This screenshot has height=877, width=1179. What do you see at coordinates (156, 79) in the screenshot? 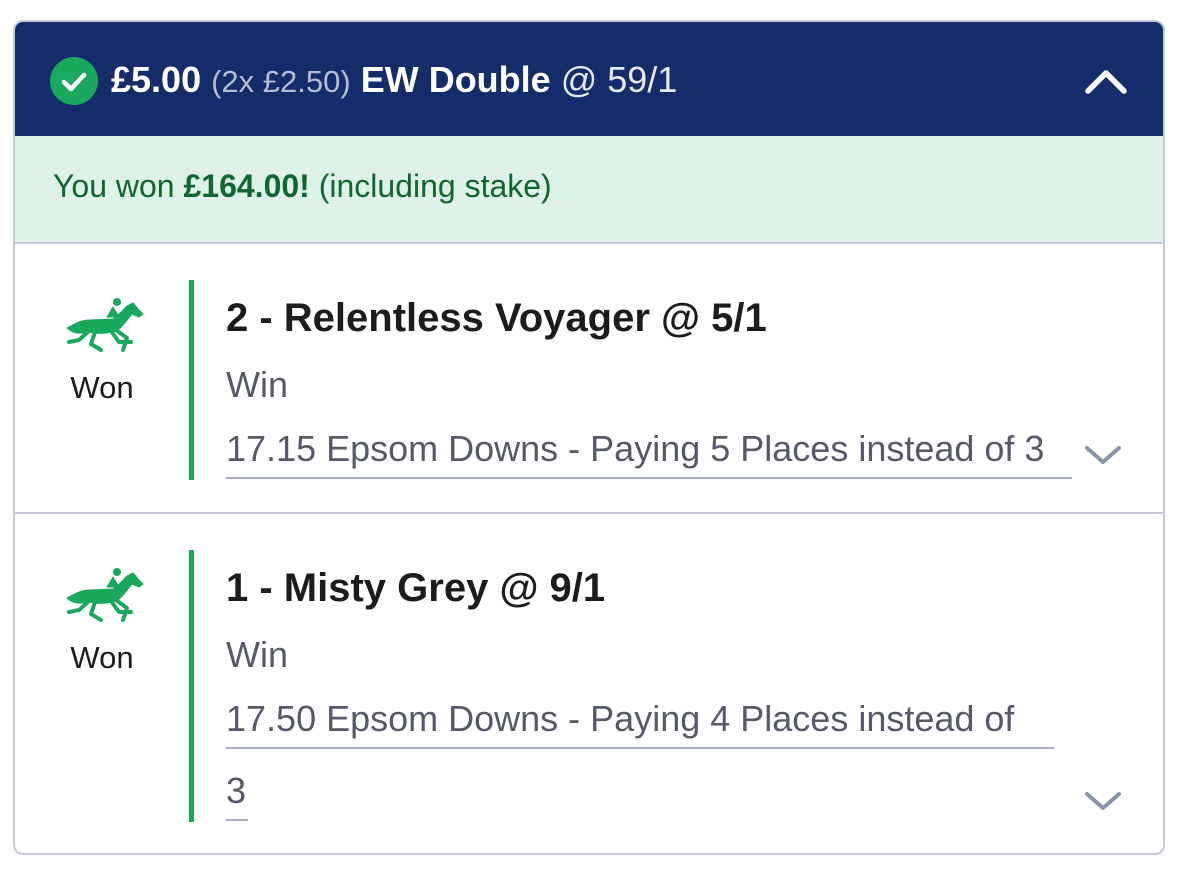
I see `total-stake: £5.00` at bounding box center [156, 79].